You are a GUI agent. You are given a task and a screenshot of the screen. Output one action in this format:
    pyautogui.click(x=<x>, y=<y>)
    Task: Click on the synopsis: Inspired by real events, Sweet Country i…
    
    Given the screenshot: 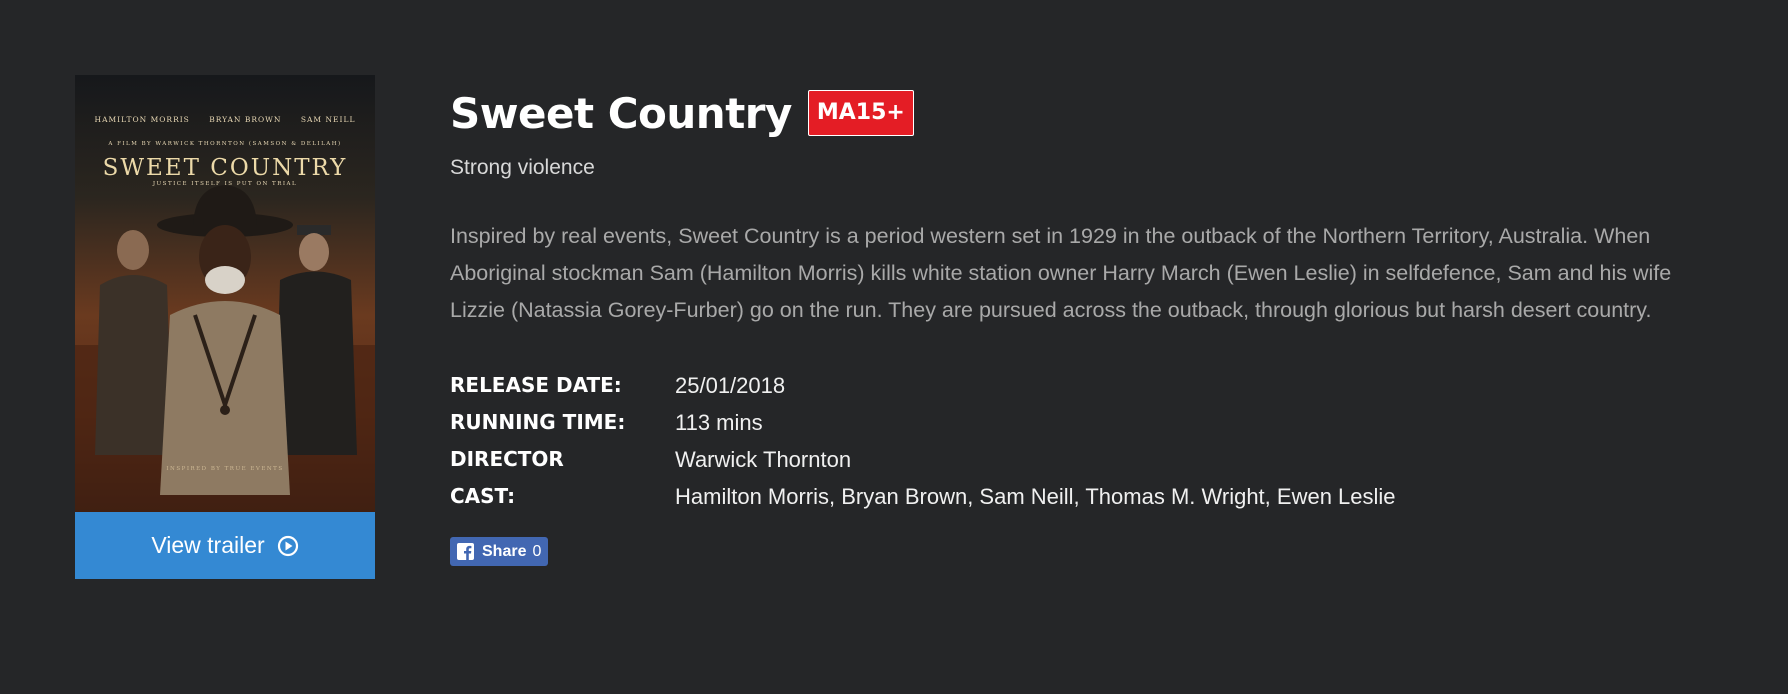 What is the action you would take?
    pyautogui.click(x=1061, y=273)
    